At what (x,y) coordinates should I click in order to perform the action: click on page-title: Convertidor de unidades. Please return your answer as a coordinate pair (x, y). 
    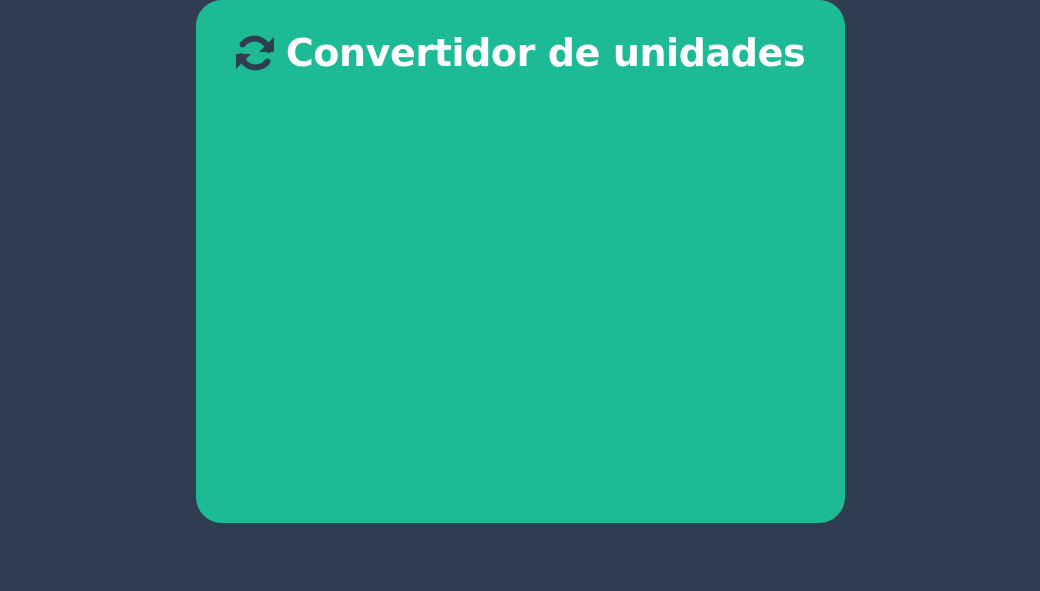
    Looking at the image, I should click on (545, 53).